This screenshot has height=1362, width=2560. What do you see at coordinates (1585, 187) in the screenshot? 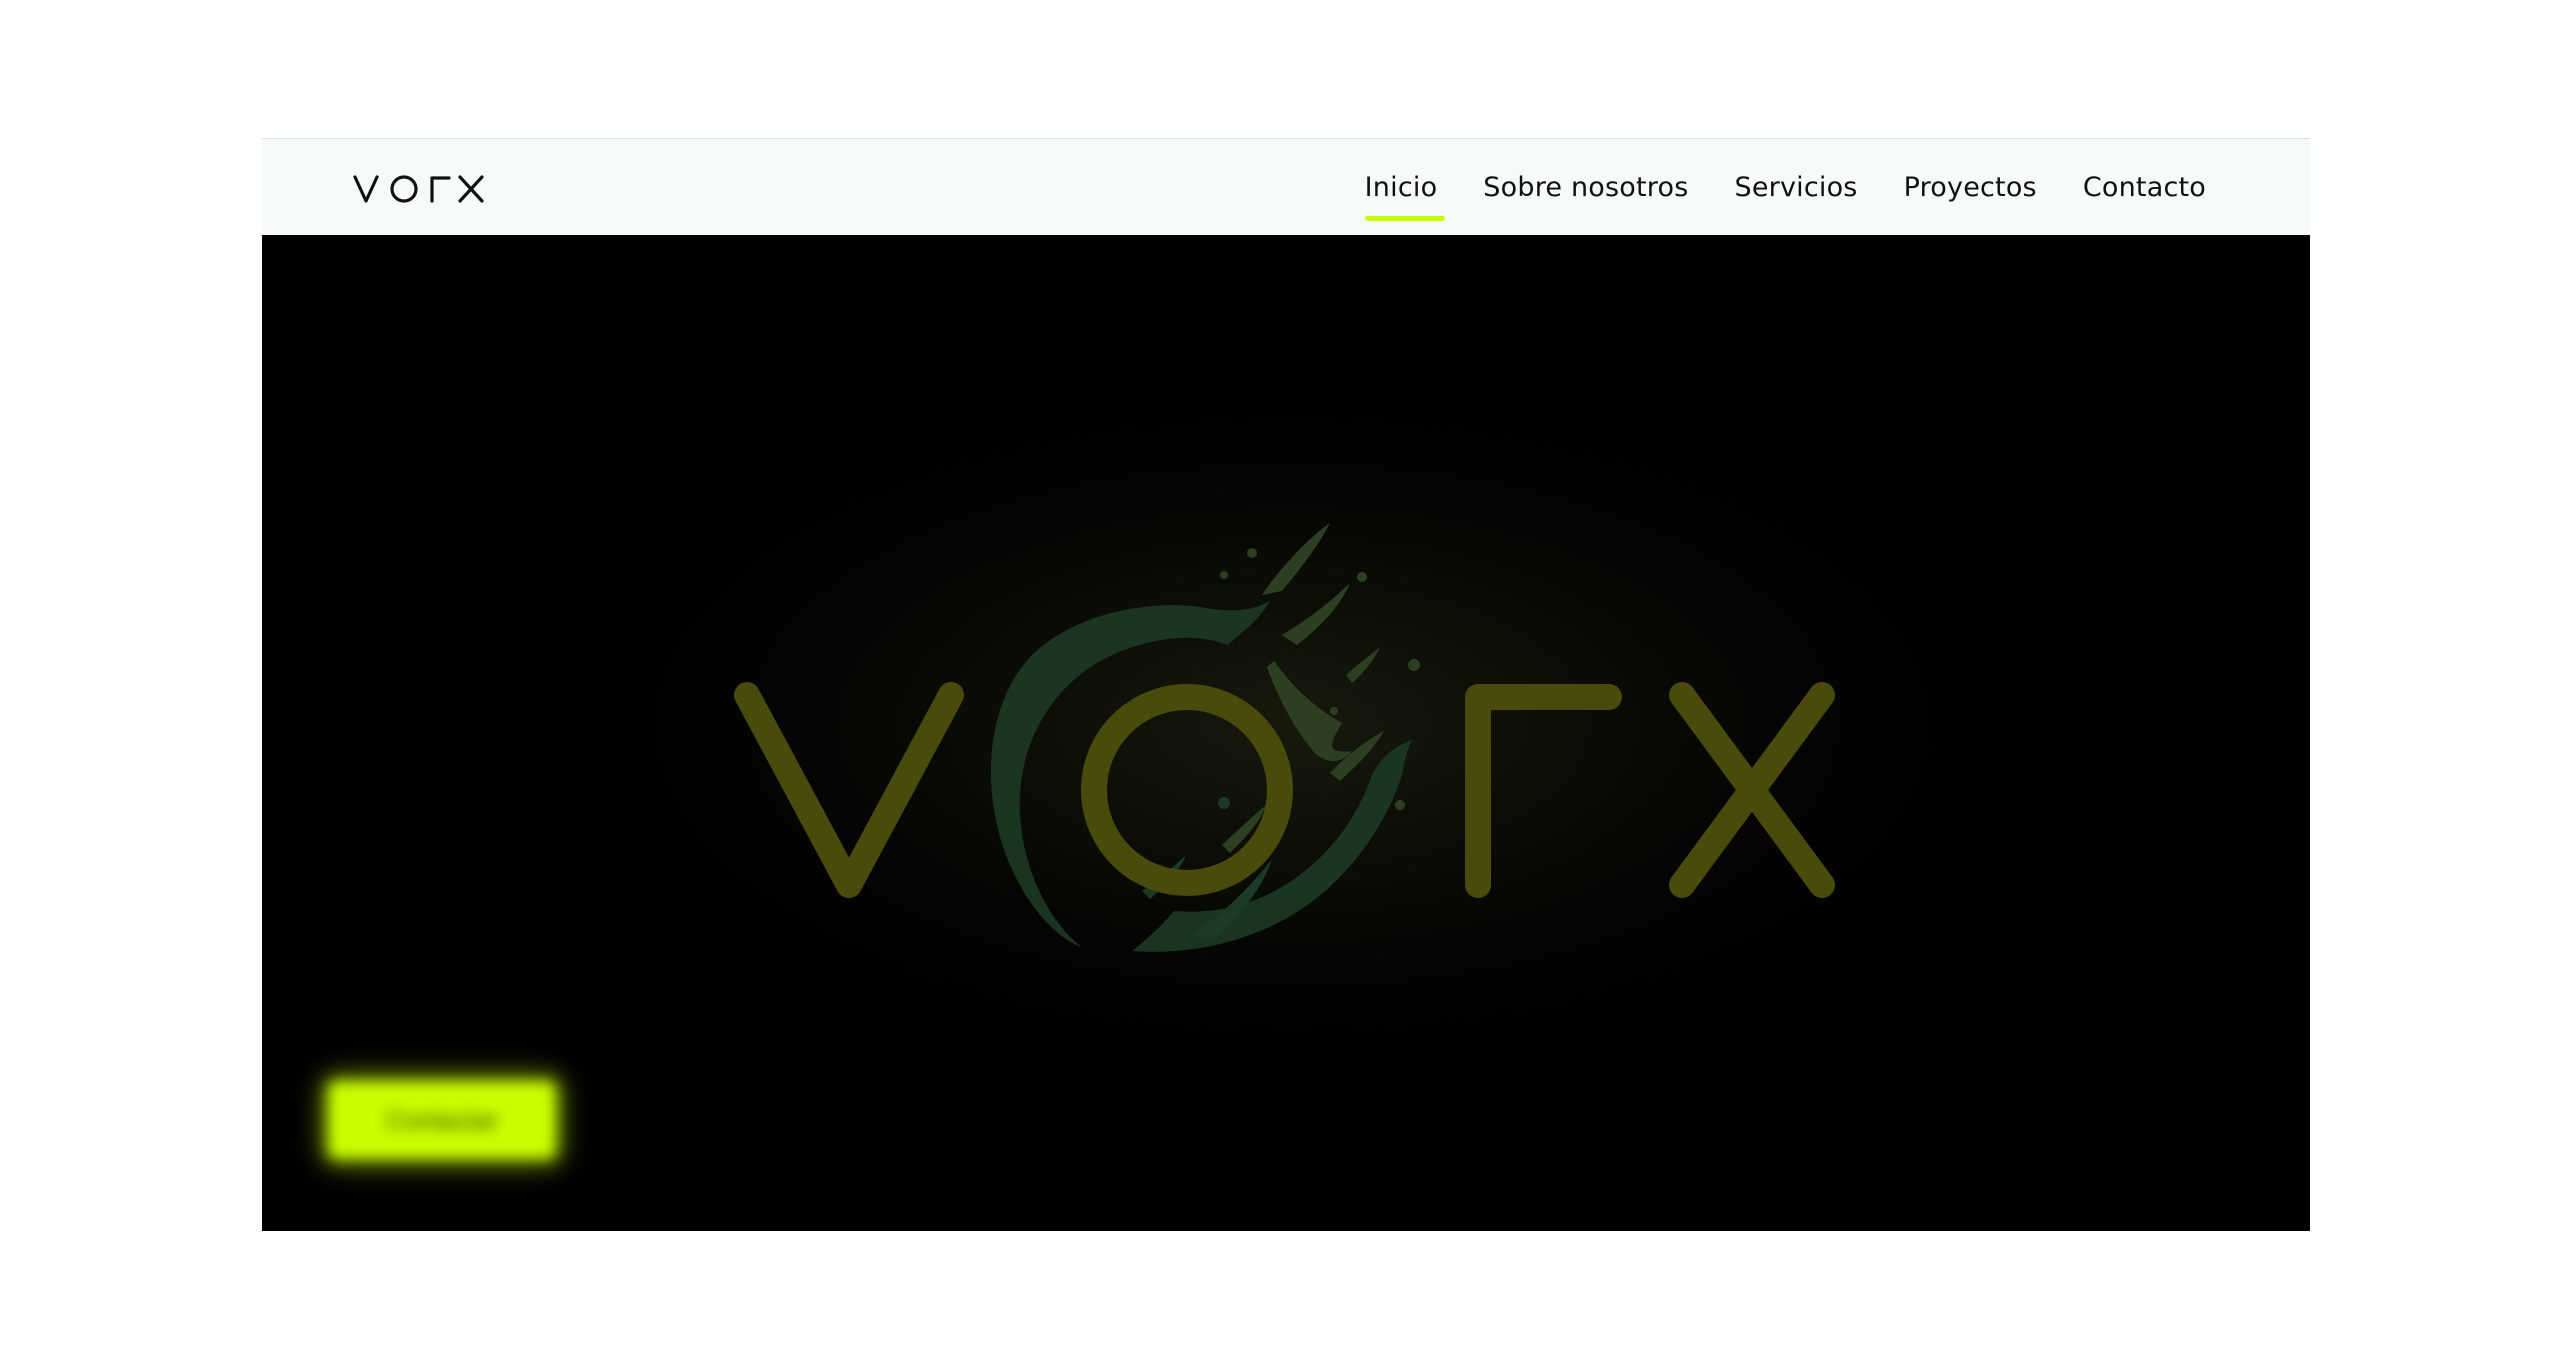
I see `nav-sobre-nosotros: Sobre nosotros` at bounding box center [1585, 187].